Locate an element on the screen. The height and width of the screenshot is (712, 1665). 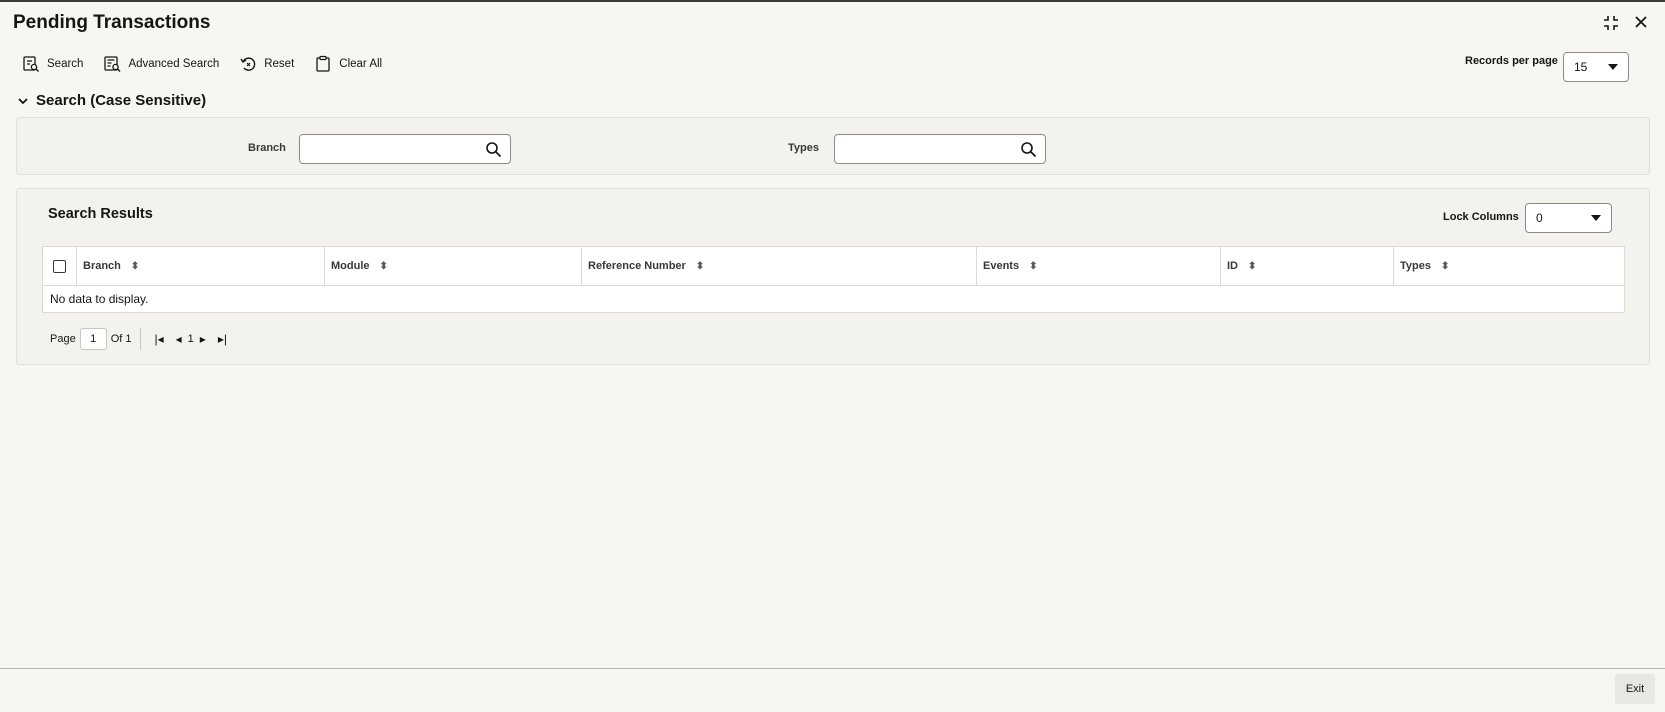
minimize-icon is located at coordinates (1611, 24).